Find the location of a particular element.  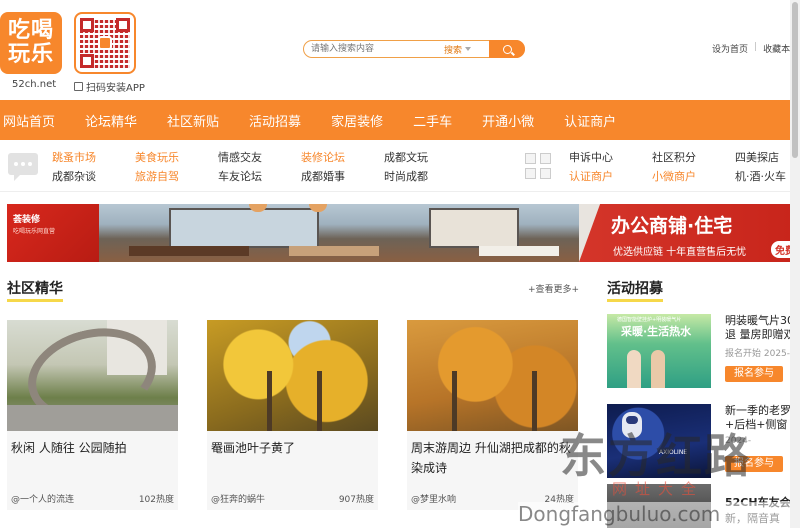

qr-label-text: 扫码安装APP is located at coordinates (115, 88).